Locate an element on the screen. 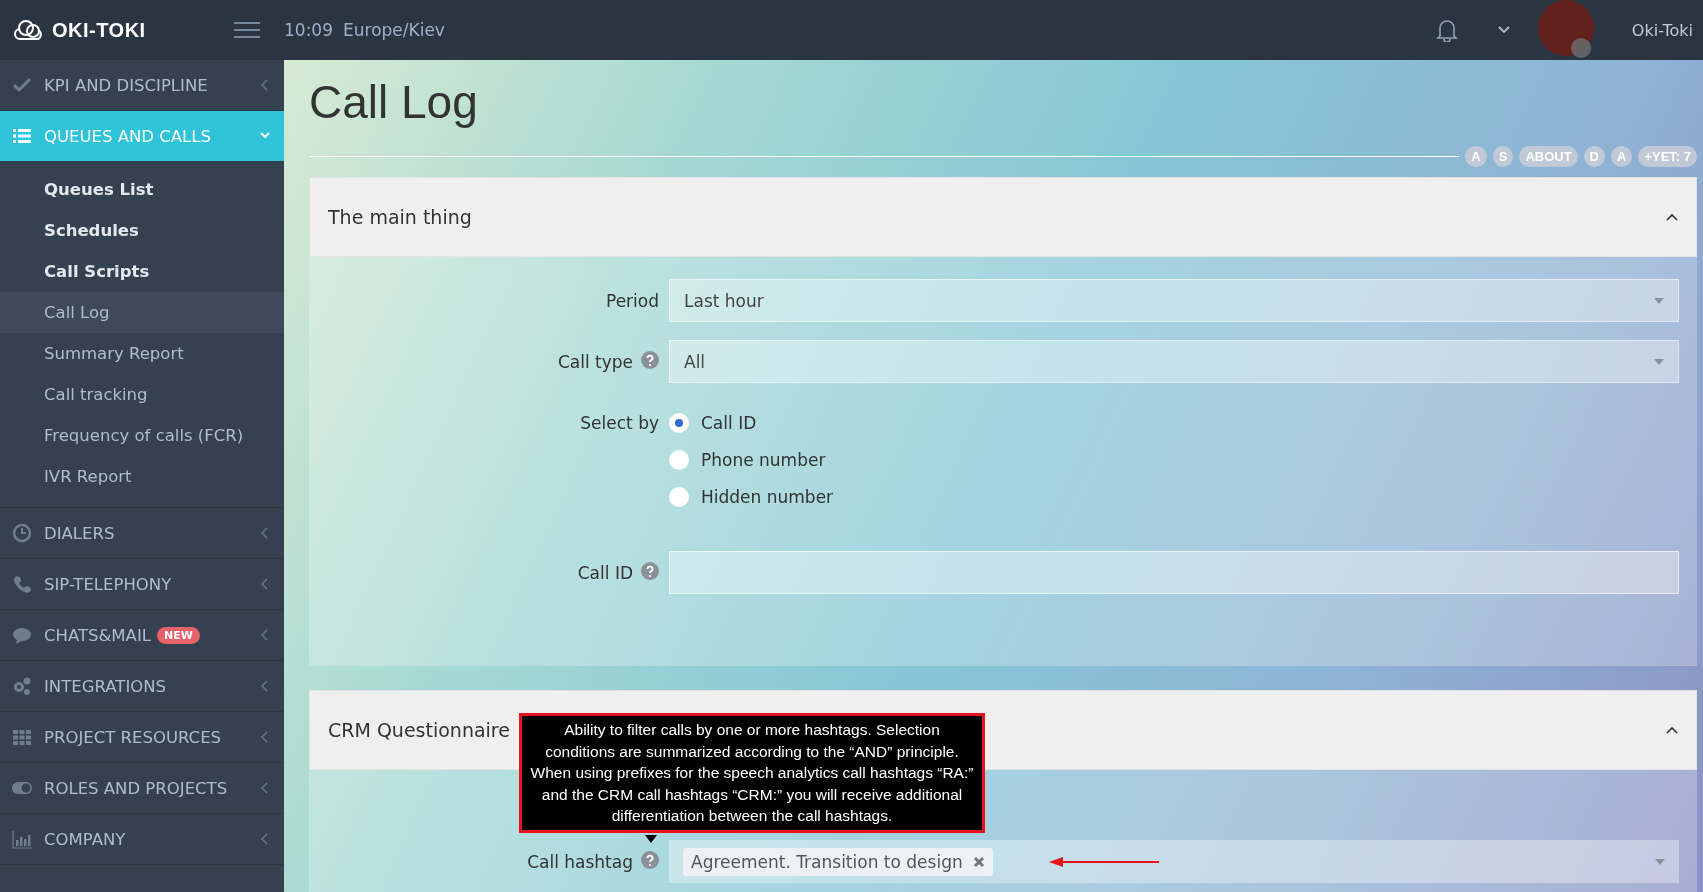 The width and height of the screenshot is (1703, 892). new-badge: NEW is located at coordinates (178, 635).